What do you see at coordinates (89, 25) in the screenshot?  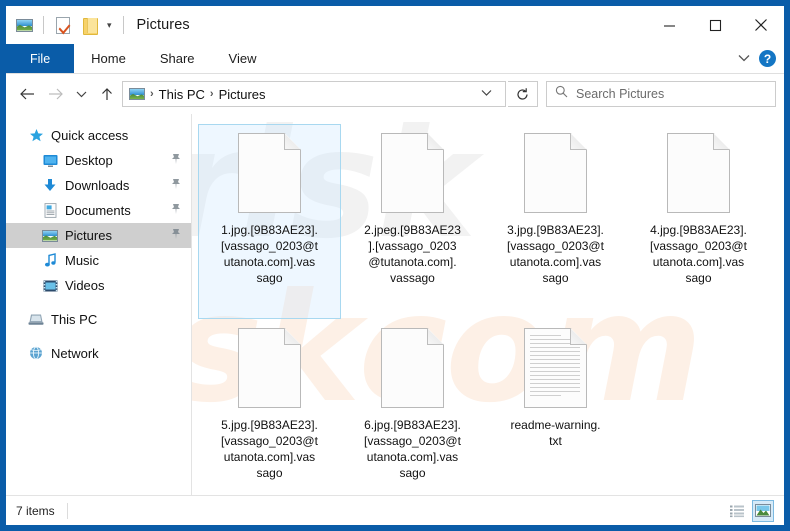 I see `new-folder-icon` at bounding box center [89, 25].